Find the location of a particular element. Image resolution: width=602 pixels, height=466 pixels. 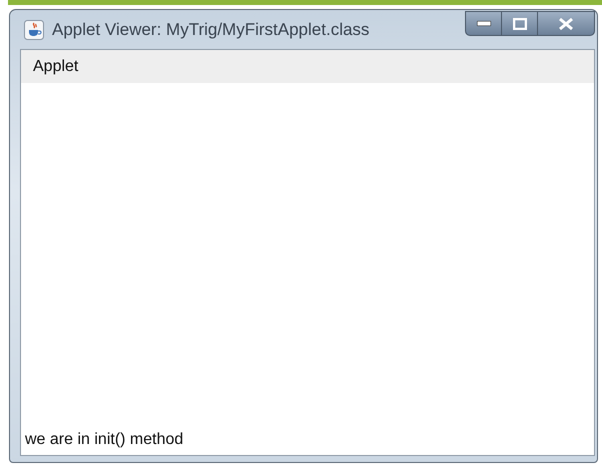

menu-item: Applet is located at coordinates (55, 67).